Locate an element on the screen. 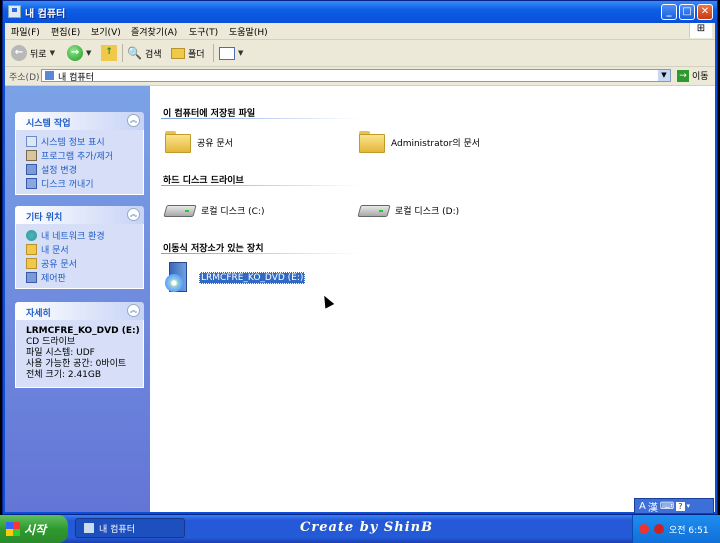 The height and width of the screenshot is (543, 720). panel-header: 자세히 ︽ is located at coordinates (79, 311).